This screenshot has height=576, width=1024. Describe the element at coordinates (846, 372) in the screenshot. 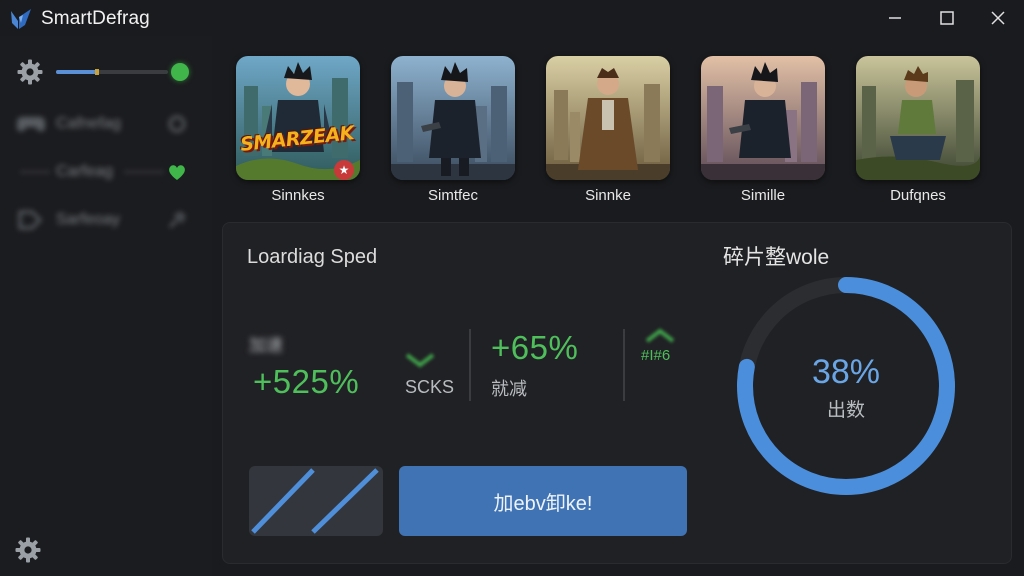

I see `progress-percent: 38%` at that location.